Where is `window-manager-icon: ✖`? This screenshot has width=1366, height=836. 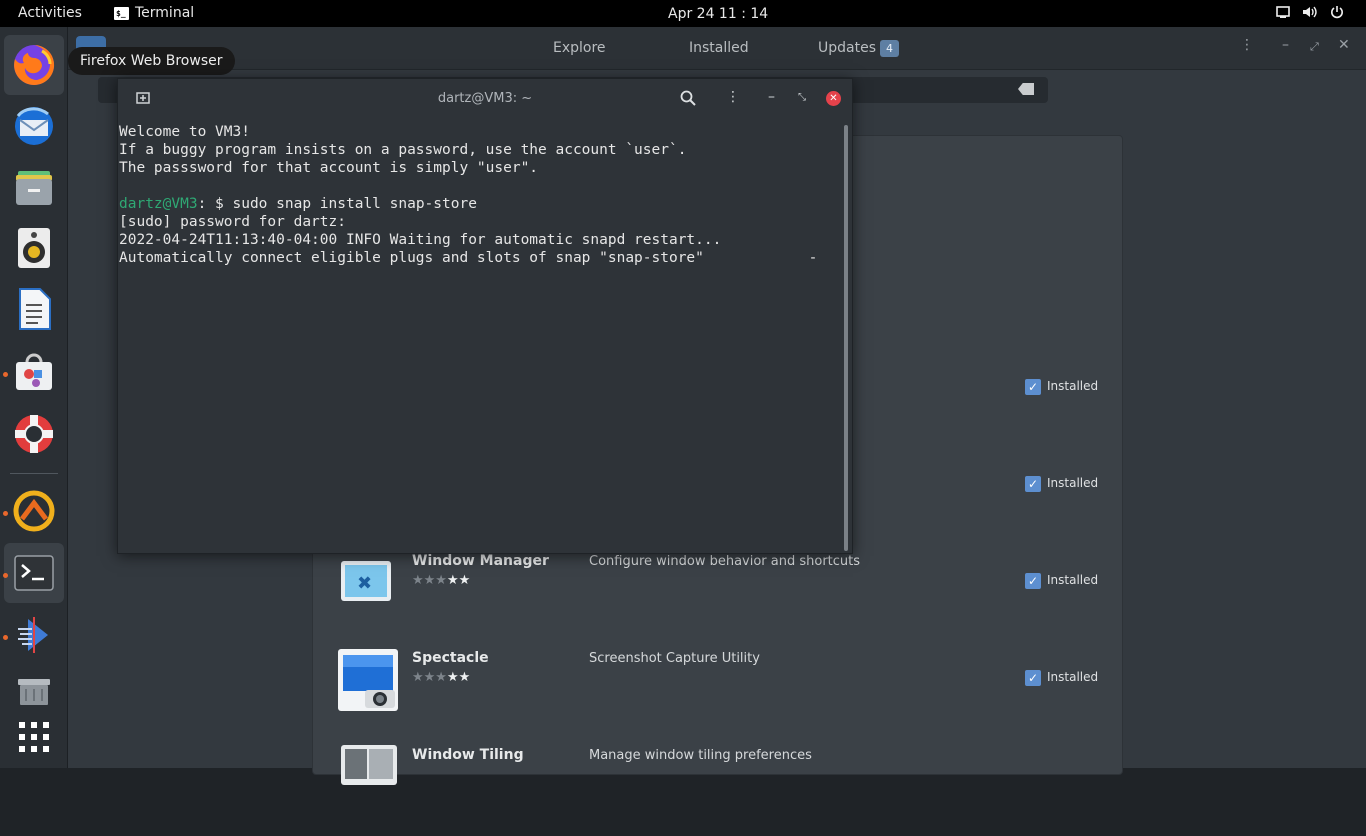 window-manager-icon: ✖ is located at coordinates (367, 581).